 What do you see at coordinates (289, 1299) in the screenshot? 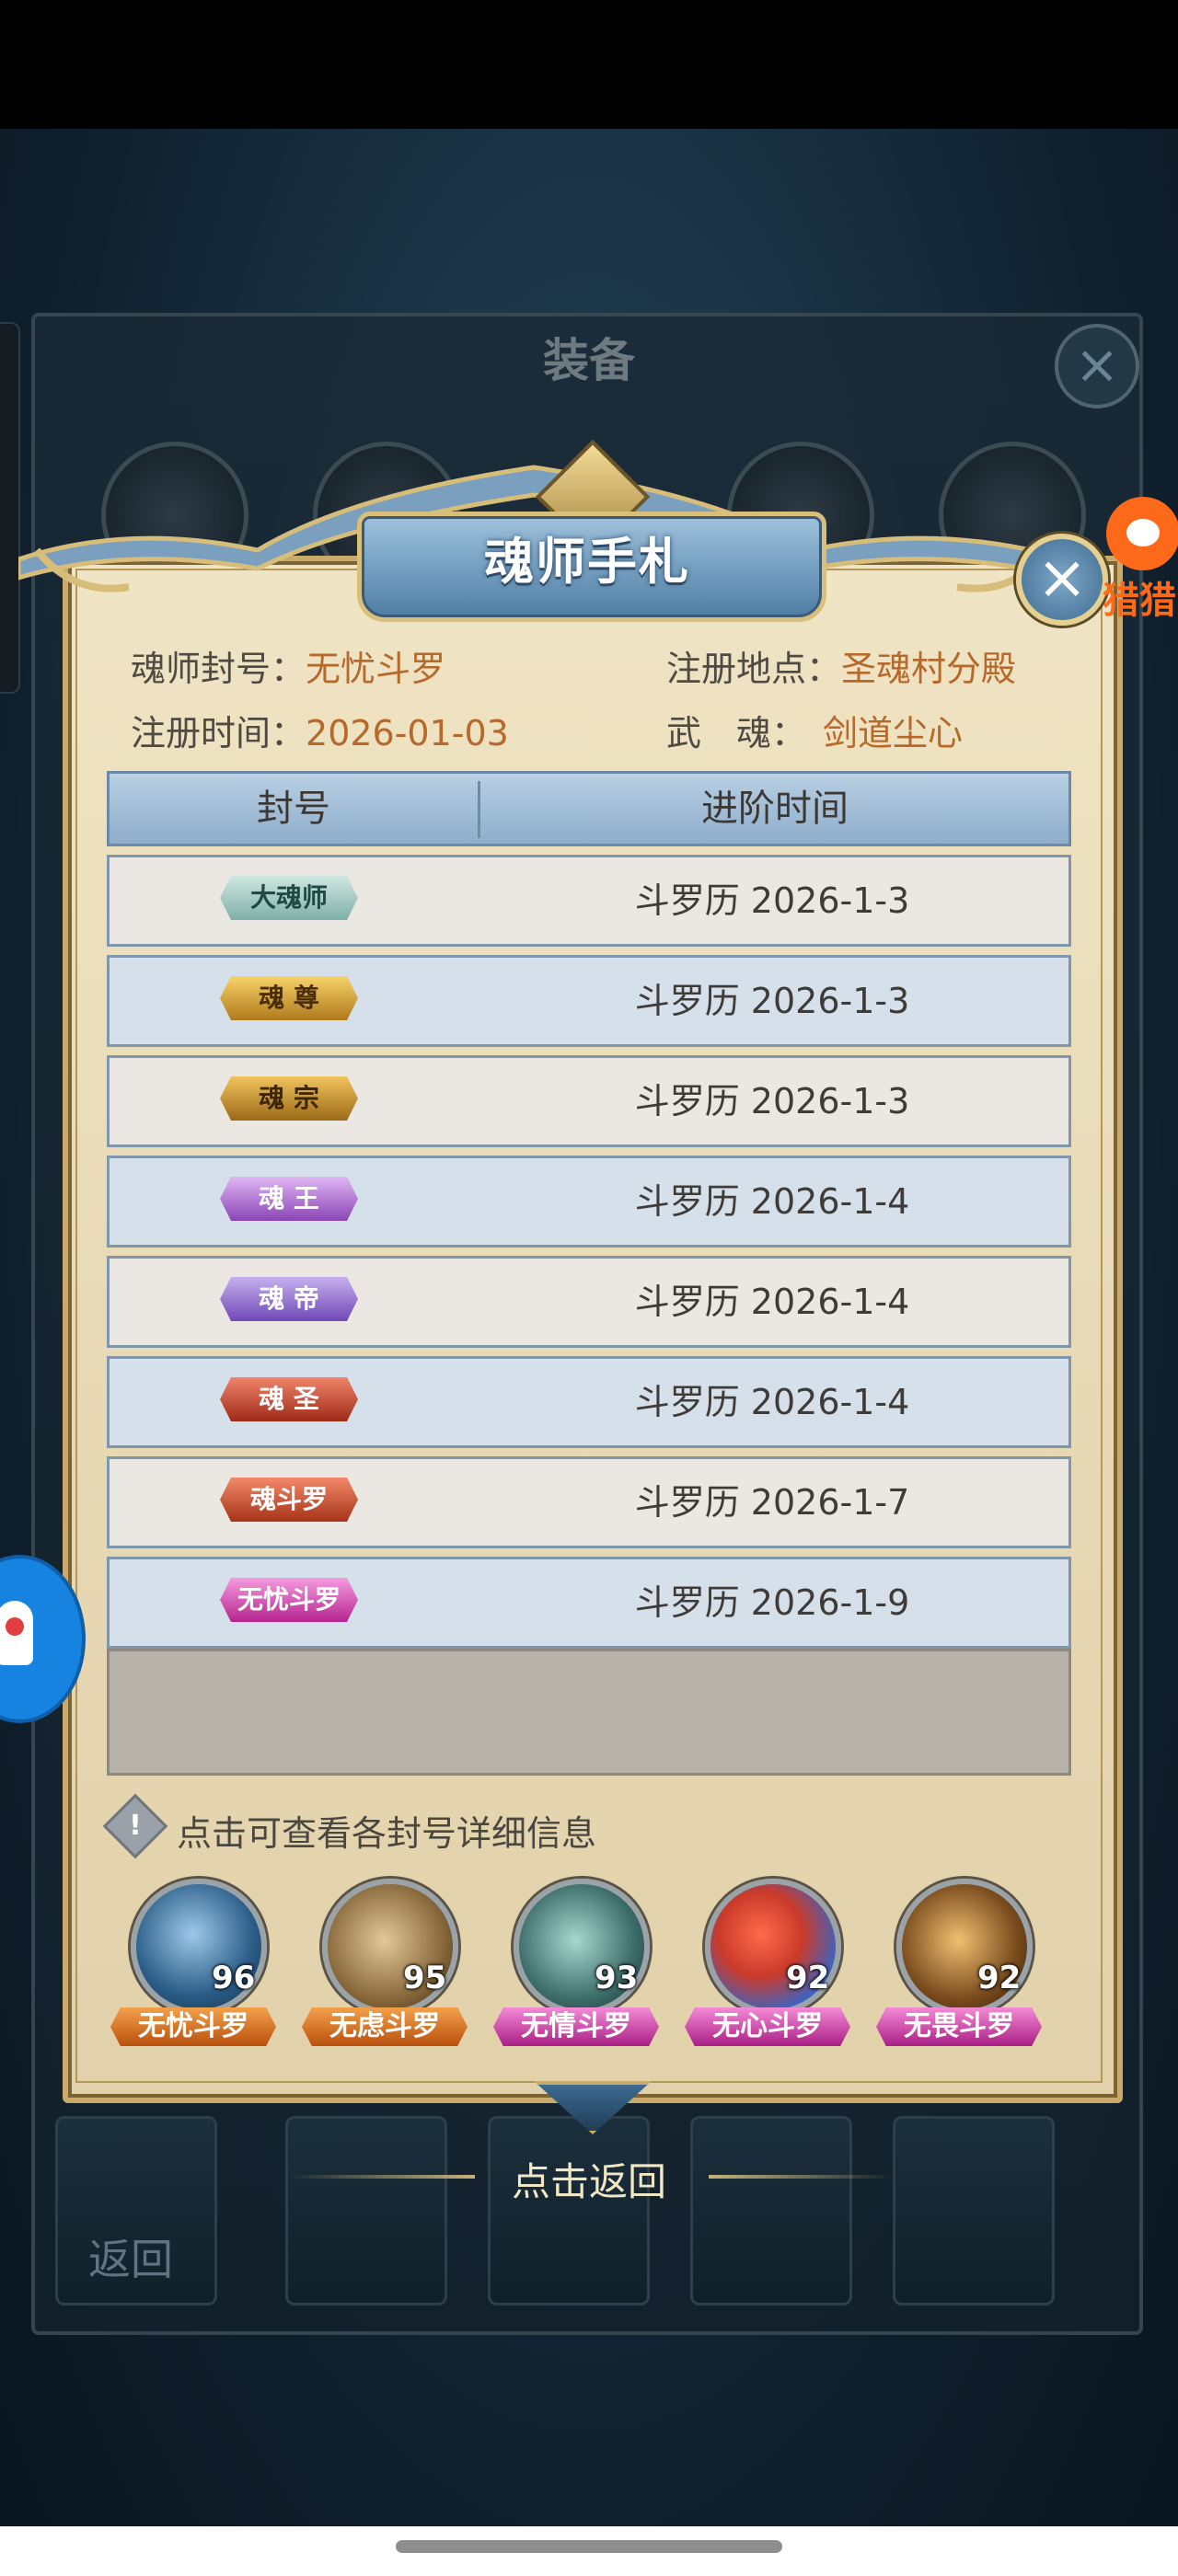
I see `title-badge: 魂 帝` at bounding box center [289, 1299].